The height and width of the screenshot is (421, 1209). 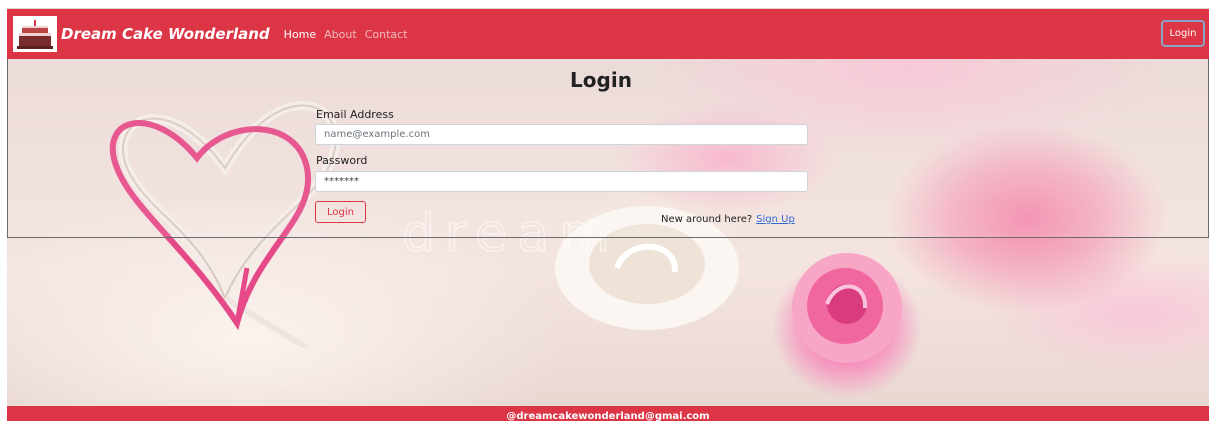 What do you see at coordinates (775, 219) in the screenshot?
I see `signup-link: Sign Up` at bounding box center [775, 219].